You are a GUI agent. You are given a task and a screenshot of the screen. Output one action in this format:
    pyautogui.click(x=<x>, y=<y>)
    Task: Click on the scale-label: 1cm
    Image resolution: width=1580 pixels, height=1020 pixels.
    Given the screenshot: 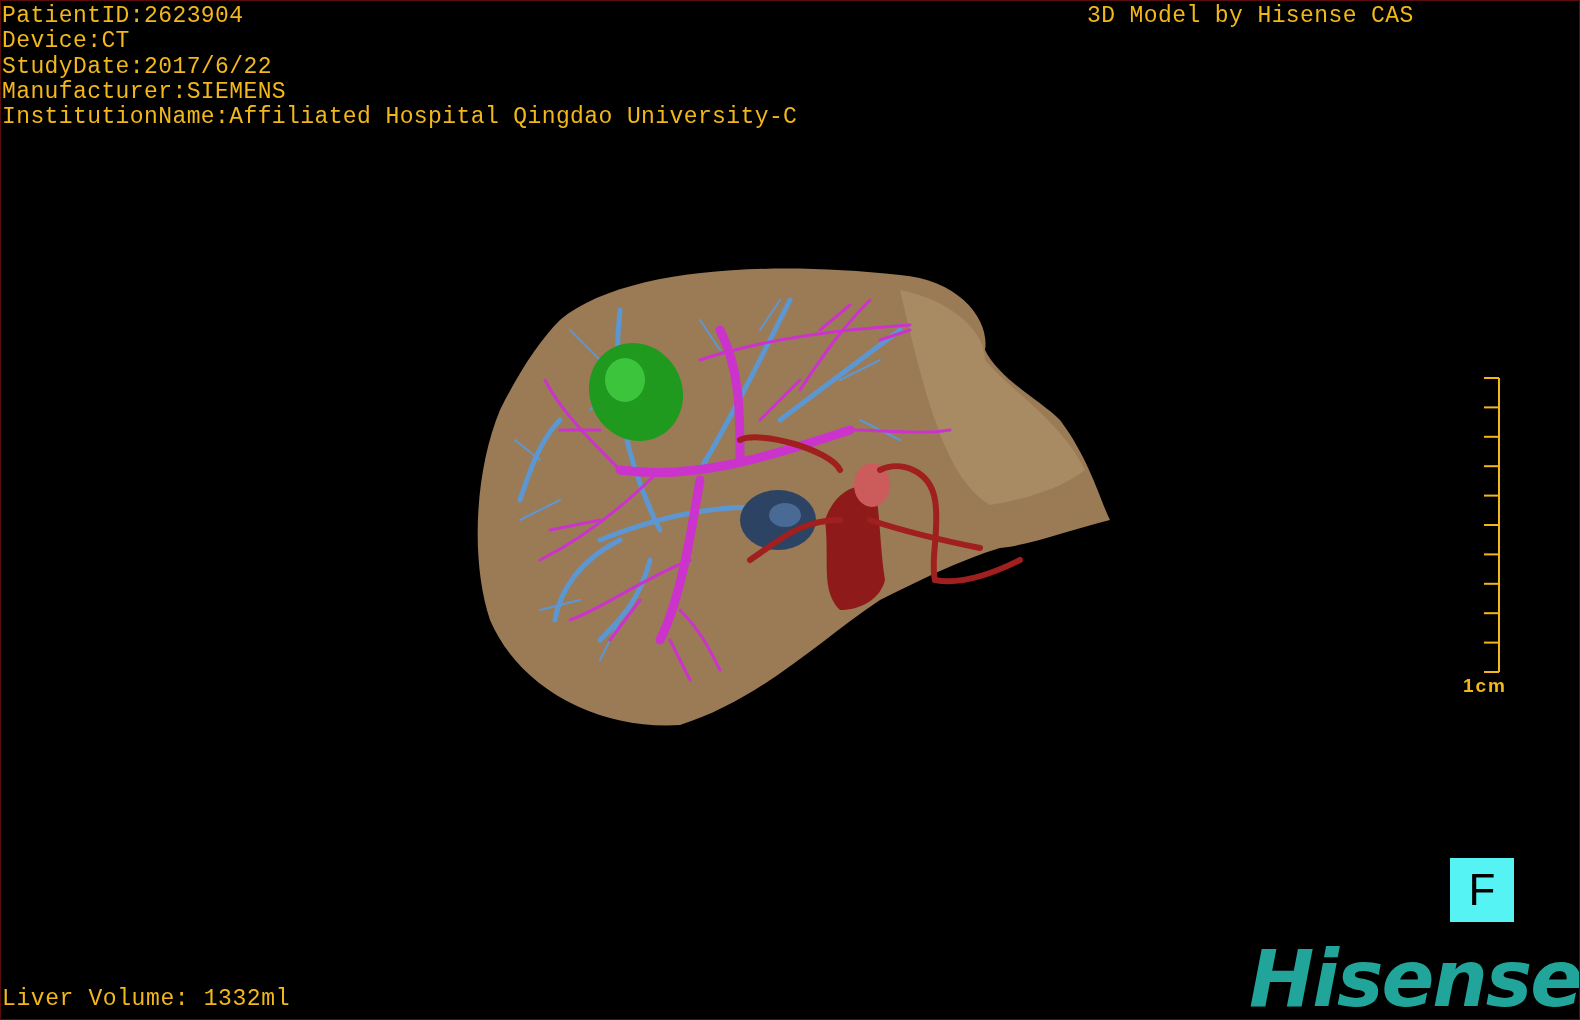 What is the action you would take?
    pyautogui.click(x=1484, y=686)
    